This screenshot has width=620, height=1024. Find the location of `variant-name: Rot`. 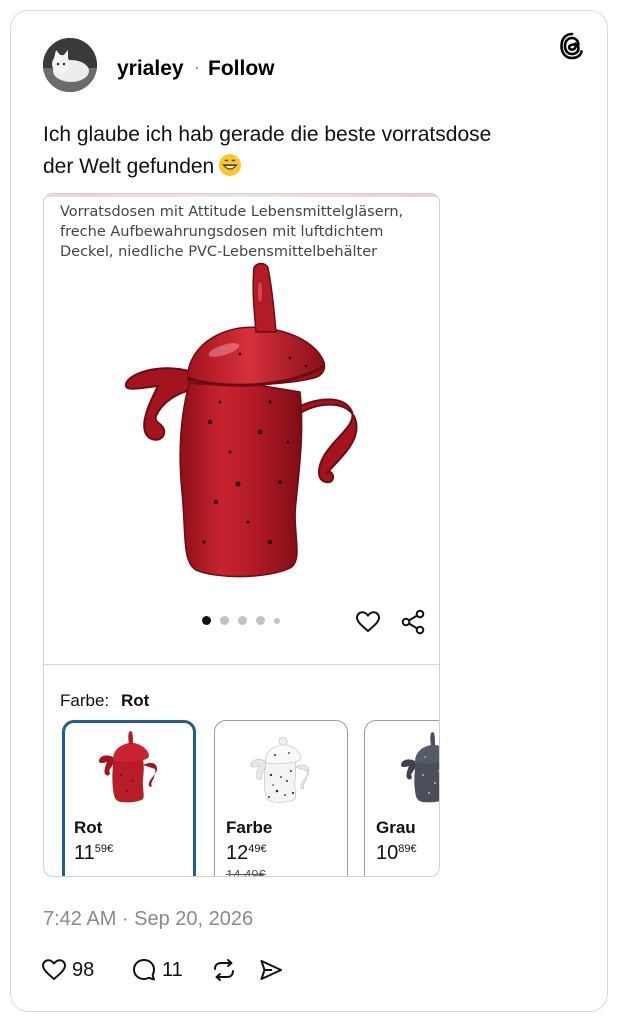

variant-name: Rot is located at coordinates (88, 827).